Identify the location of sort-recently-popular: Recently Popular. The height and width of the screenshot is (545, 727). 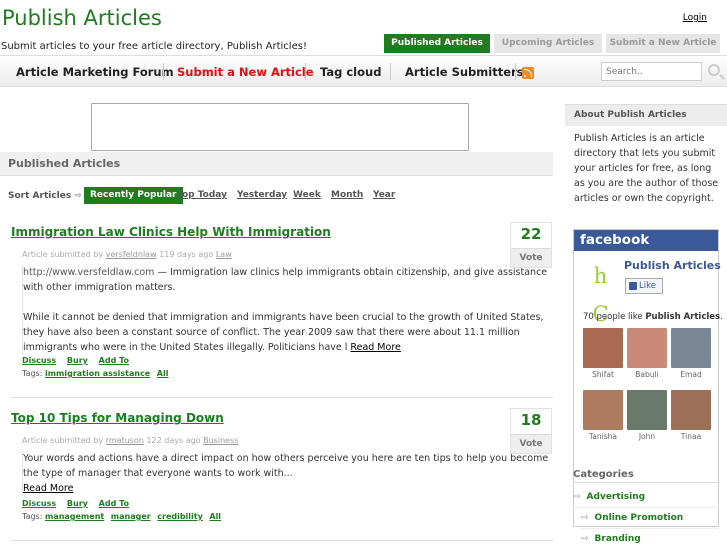
(133, 195).